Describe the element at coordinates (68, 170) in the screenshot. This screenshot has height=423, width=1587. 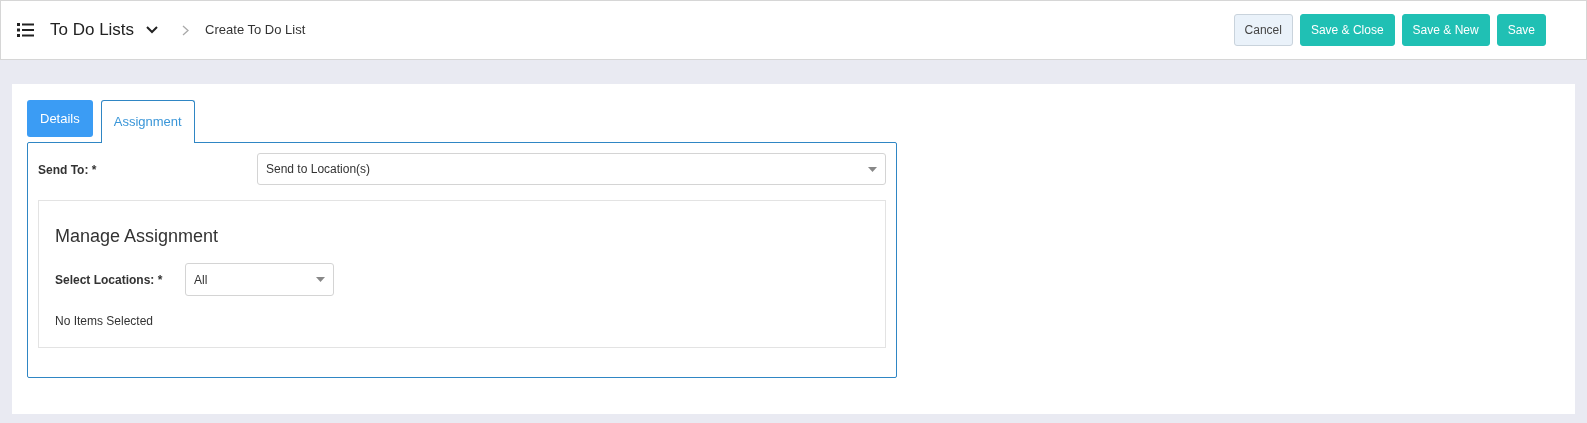
I see `send-to-label: Send To: *` at that location.